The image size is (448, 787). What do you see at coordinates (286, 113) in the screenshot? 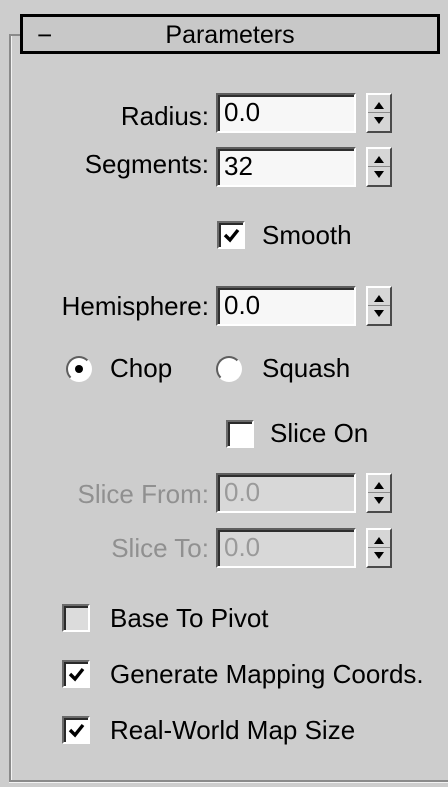
I see `radius-input: 0.0` at bounding box center [286, 113].